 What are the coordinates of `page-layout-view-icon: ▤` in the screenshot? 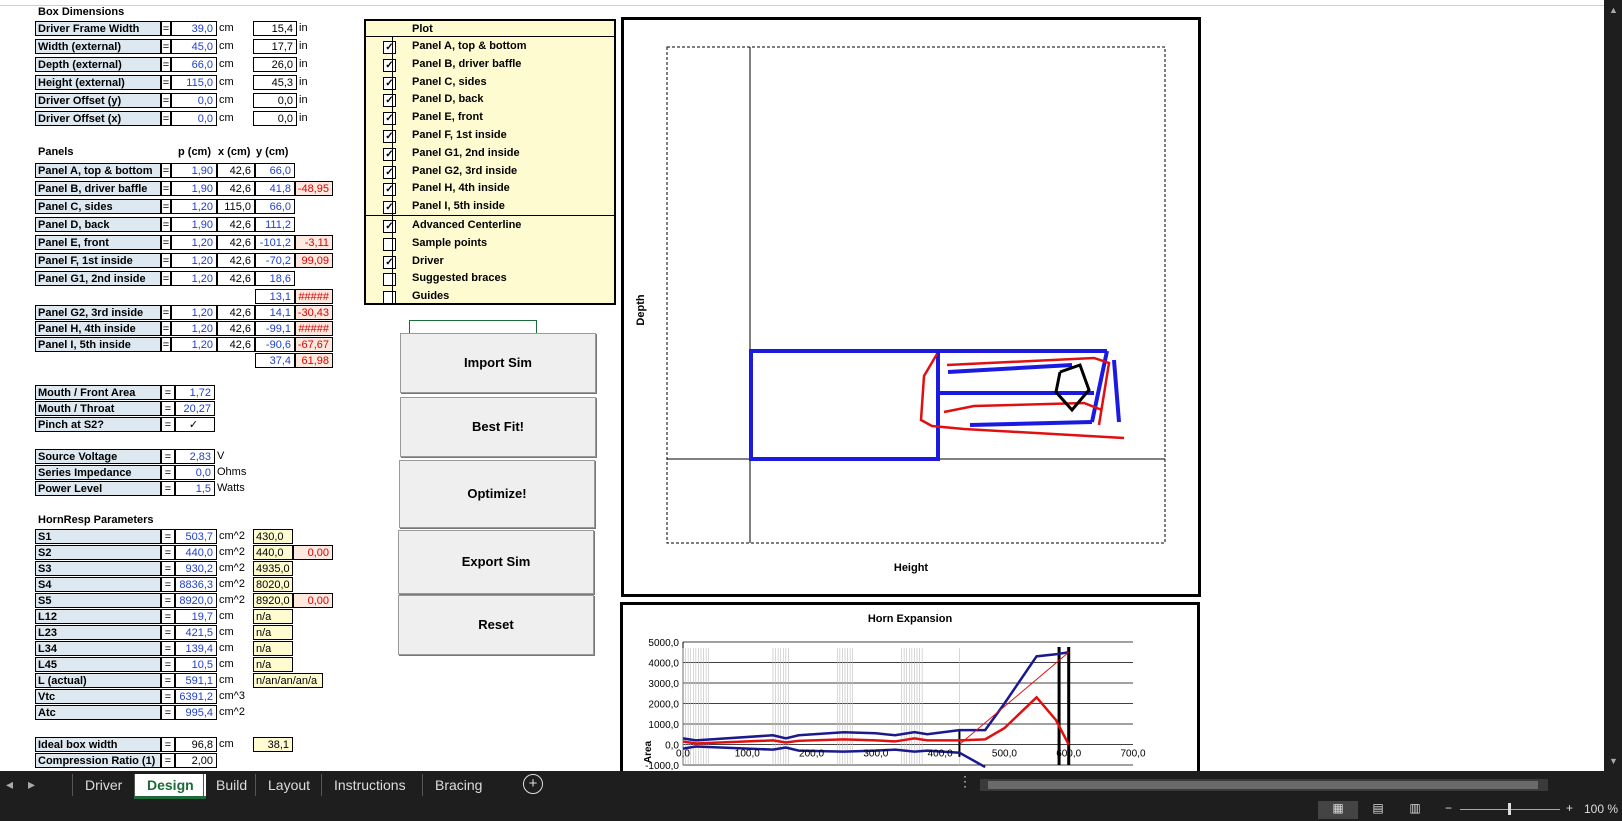 It's located at (1378, 808).